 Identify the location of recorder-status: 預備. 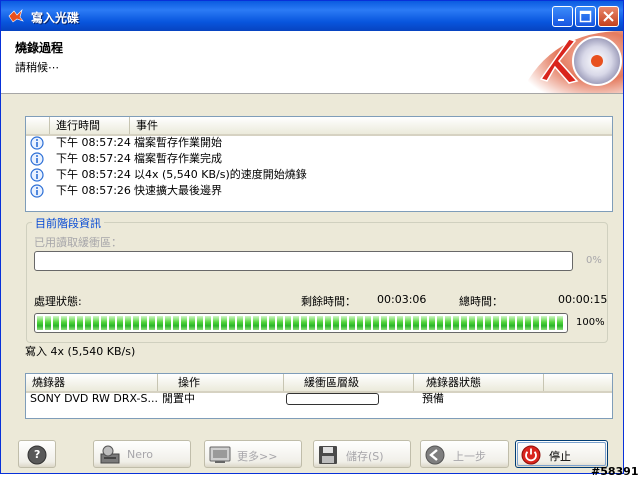
(433, 398).